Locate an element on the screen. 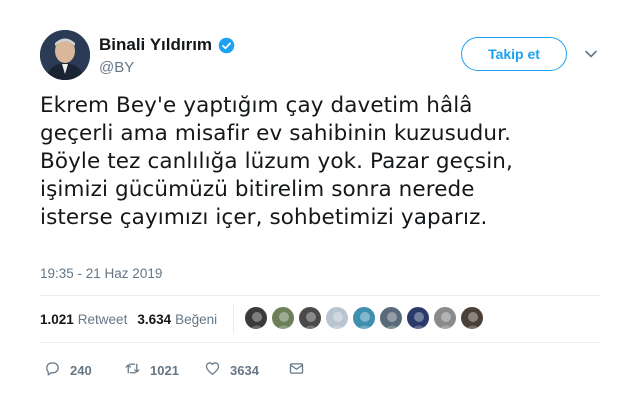  tweet-actions: 240 1021 3634 is located at coordinates (174, 370).